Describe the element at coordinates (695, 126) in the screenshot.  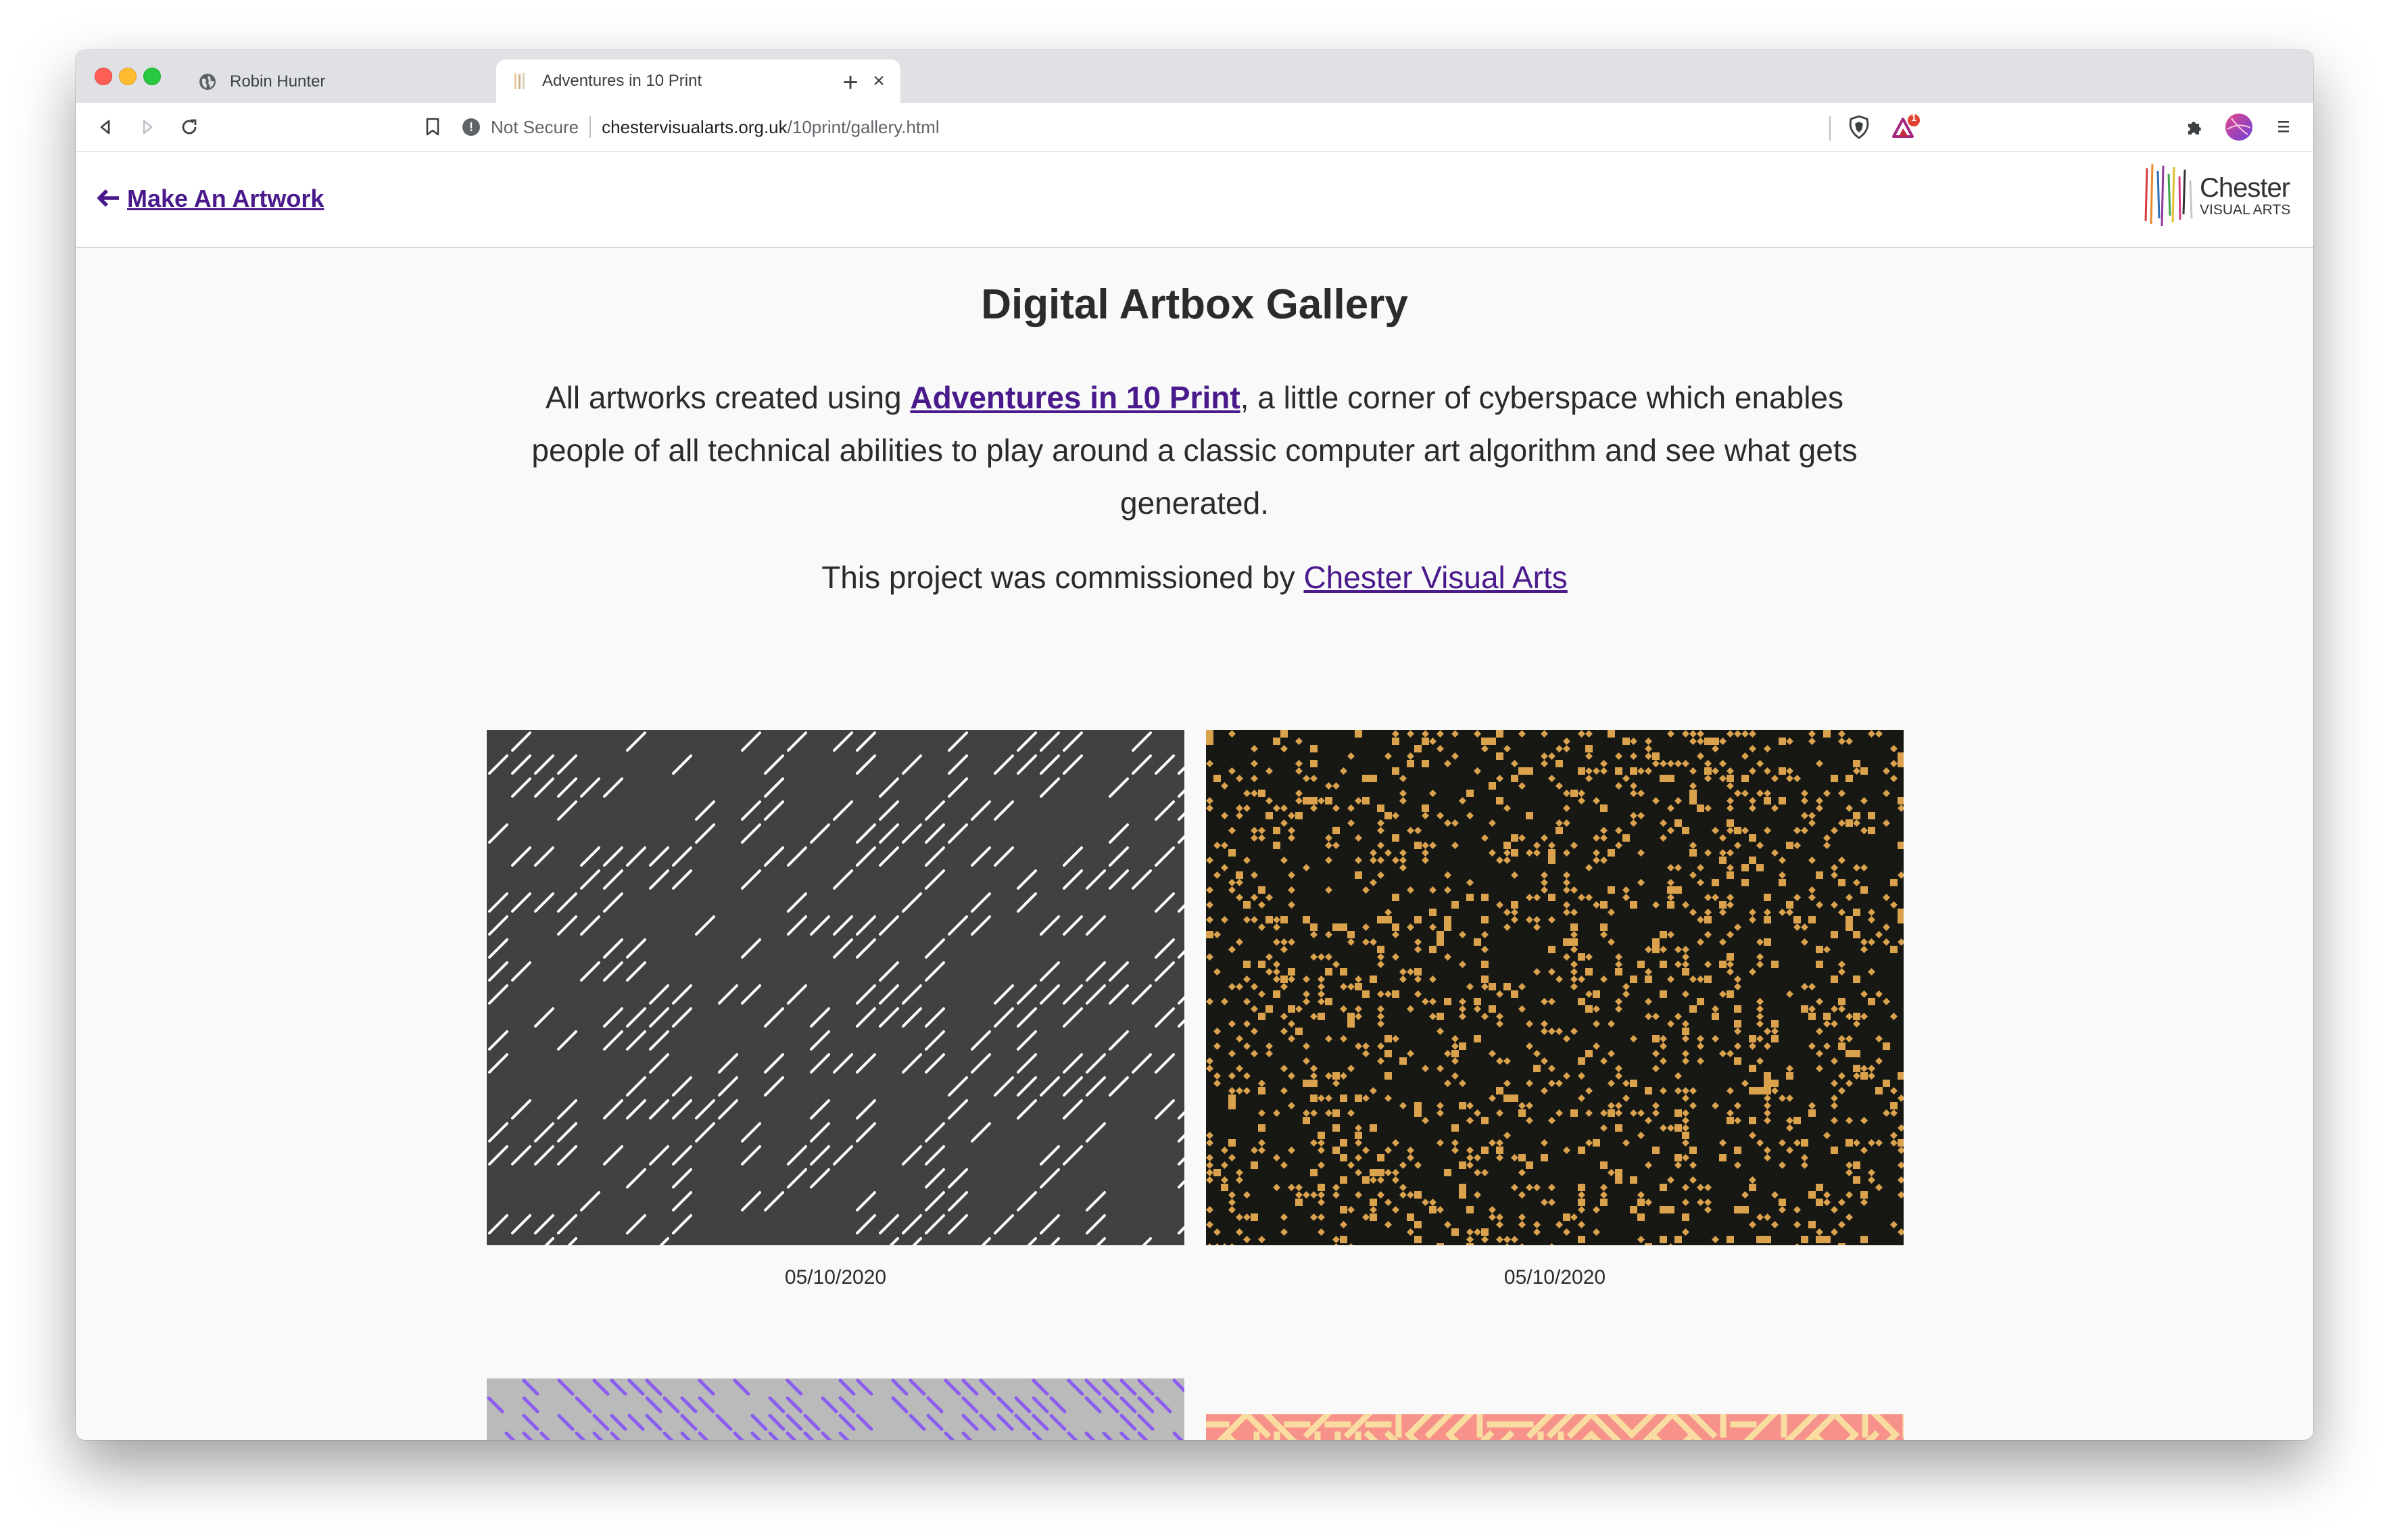
I see `url-host: chestervisualarts.org.uk` at that location.